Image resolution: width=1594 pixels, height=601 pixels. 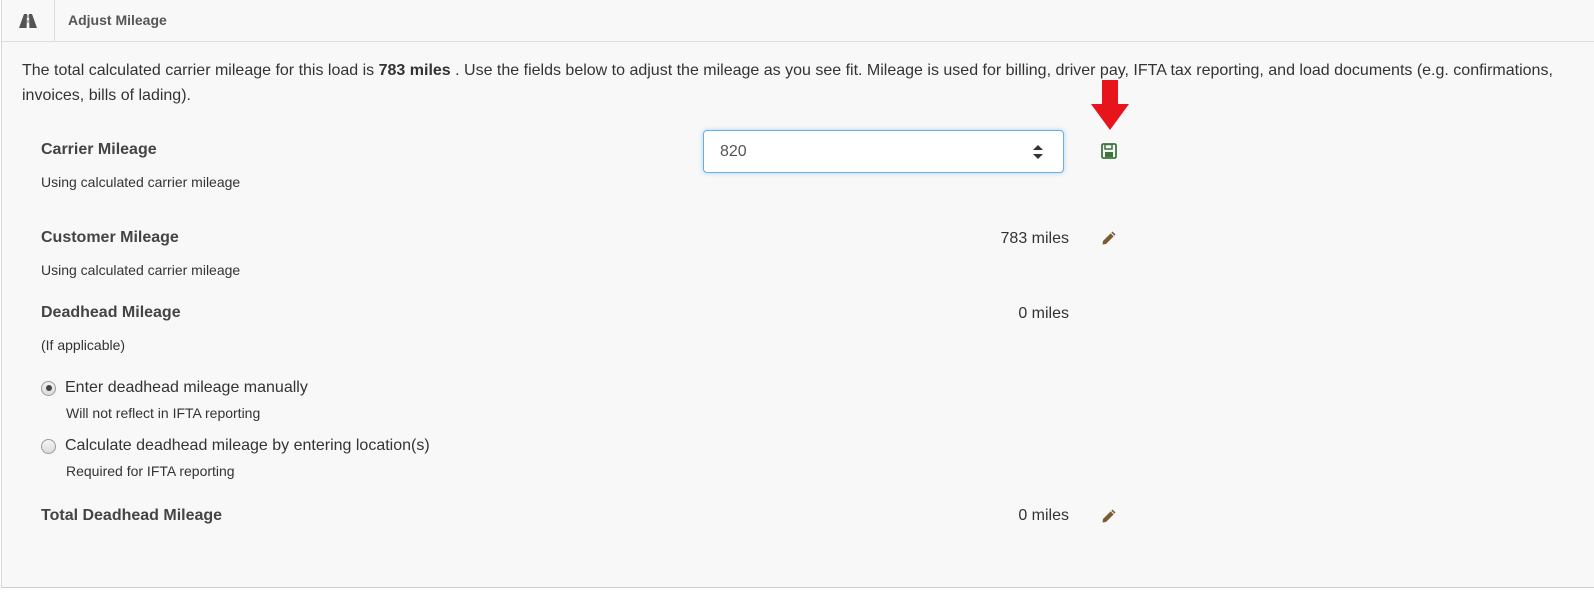 I want to click on customer-mileage-value: 783 miles, so click(x=1034, y=238).